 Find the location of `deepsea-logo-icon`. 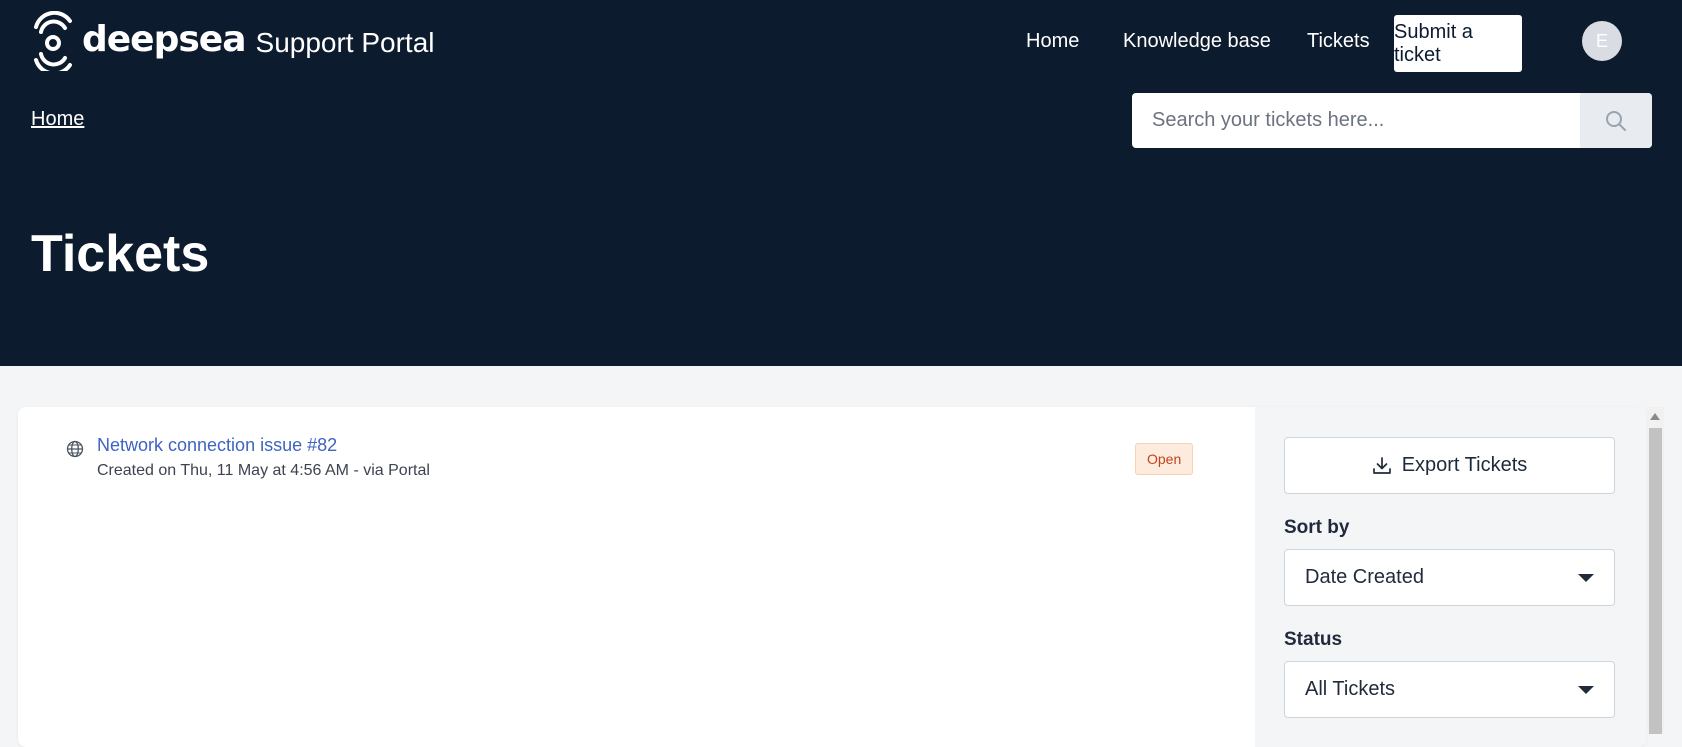

deepsea-logo-icon is located at coordinates (53, 41).